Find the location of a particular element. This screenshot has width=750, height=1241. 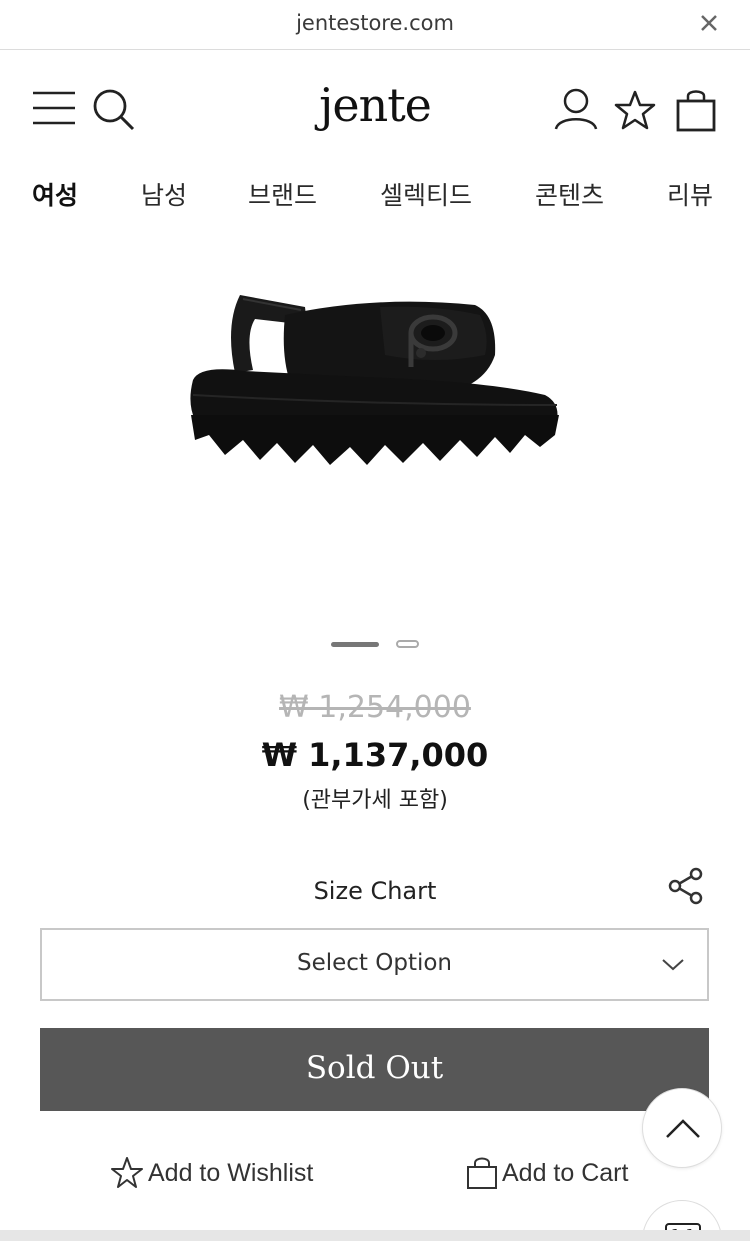

add-to-wishlist-button: Add to Wishlist is located at coordinates (211, 1173).